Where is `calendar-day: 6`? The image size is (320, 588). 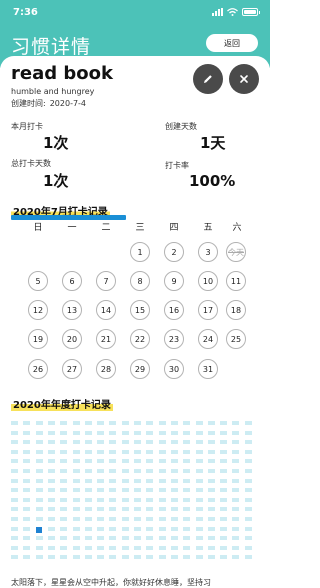
calendar-day: 6 is located at coordinates (72, 281).